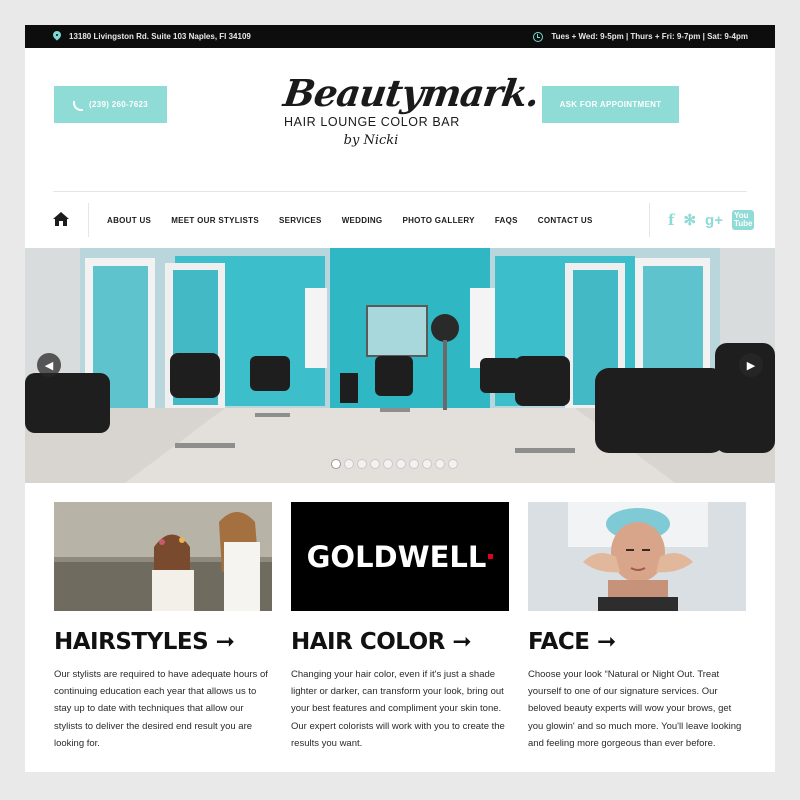  What do you see at coordinates (57, 36) in the screenshot?
I see `location-pin-icon` at bounding box center [57, 36].